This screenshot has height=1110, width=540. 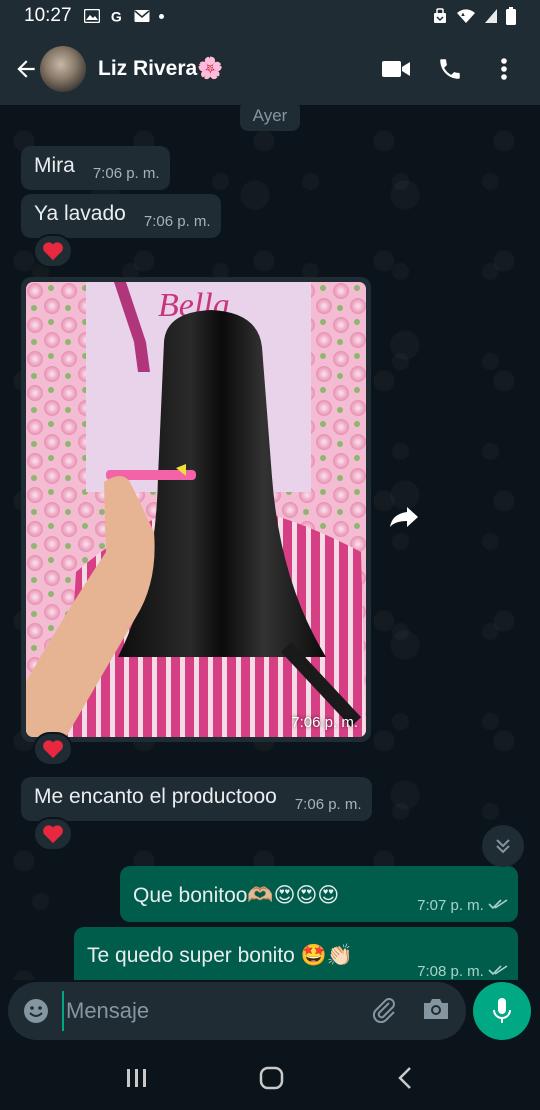 I want to click on attach-button, so click(x=384, y=1011).